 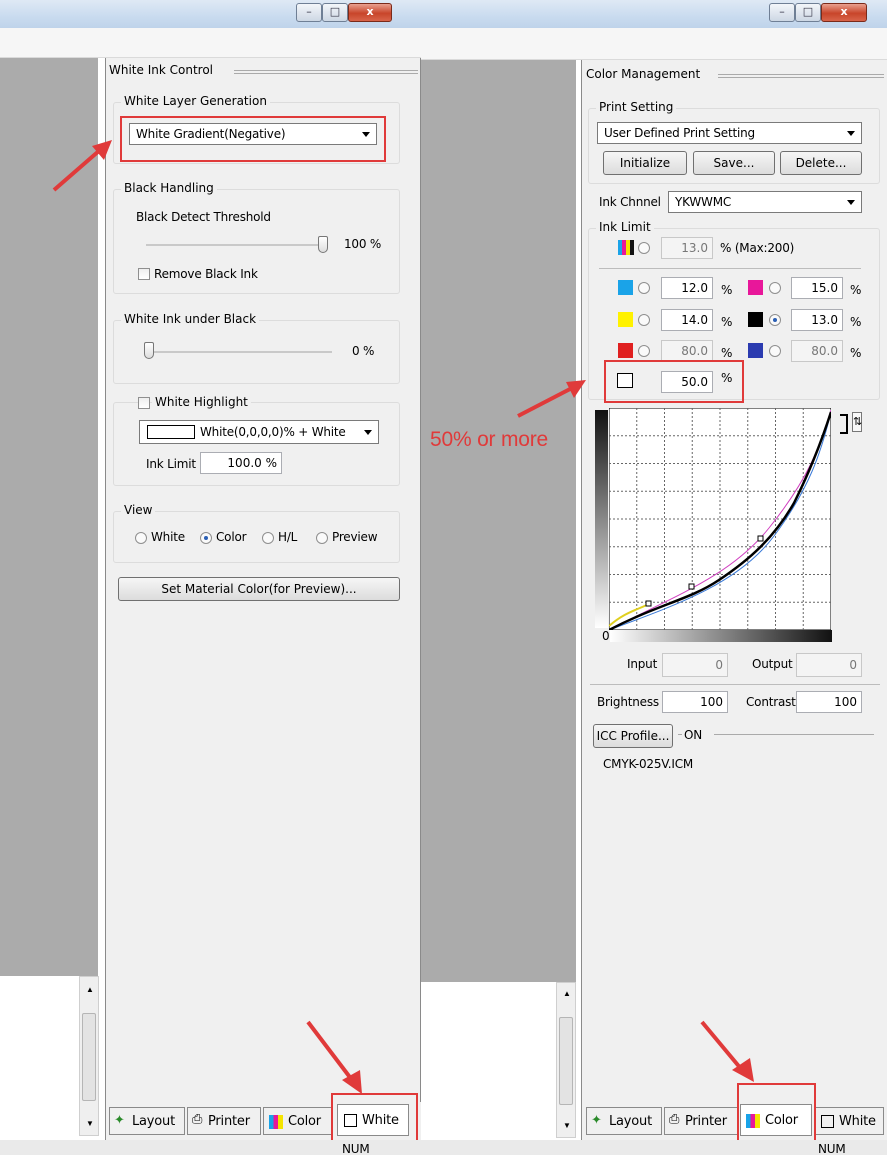 I want to click on white-under-black-value: 0 %, so click(x=363, y=351).